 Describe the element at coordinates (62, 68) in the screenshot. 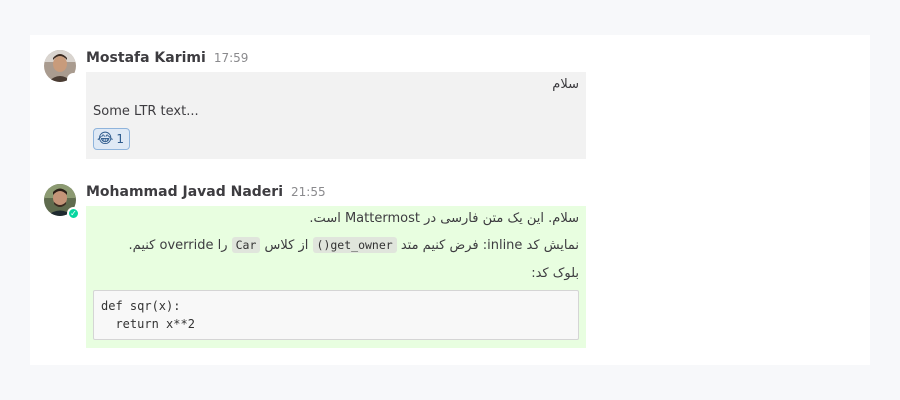

I see `avatar` at that location.